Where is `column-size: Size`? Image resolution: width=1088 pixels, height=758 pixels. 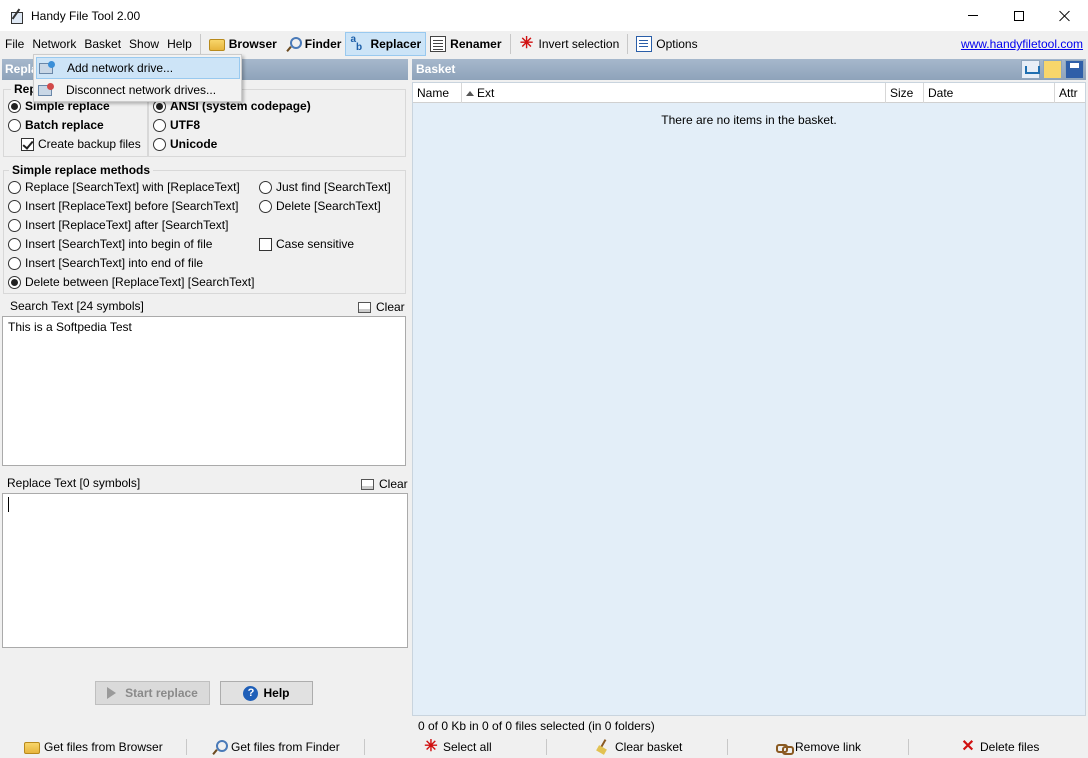
column-size: Size is located at coordinates (905, 93).